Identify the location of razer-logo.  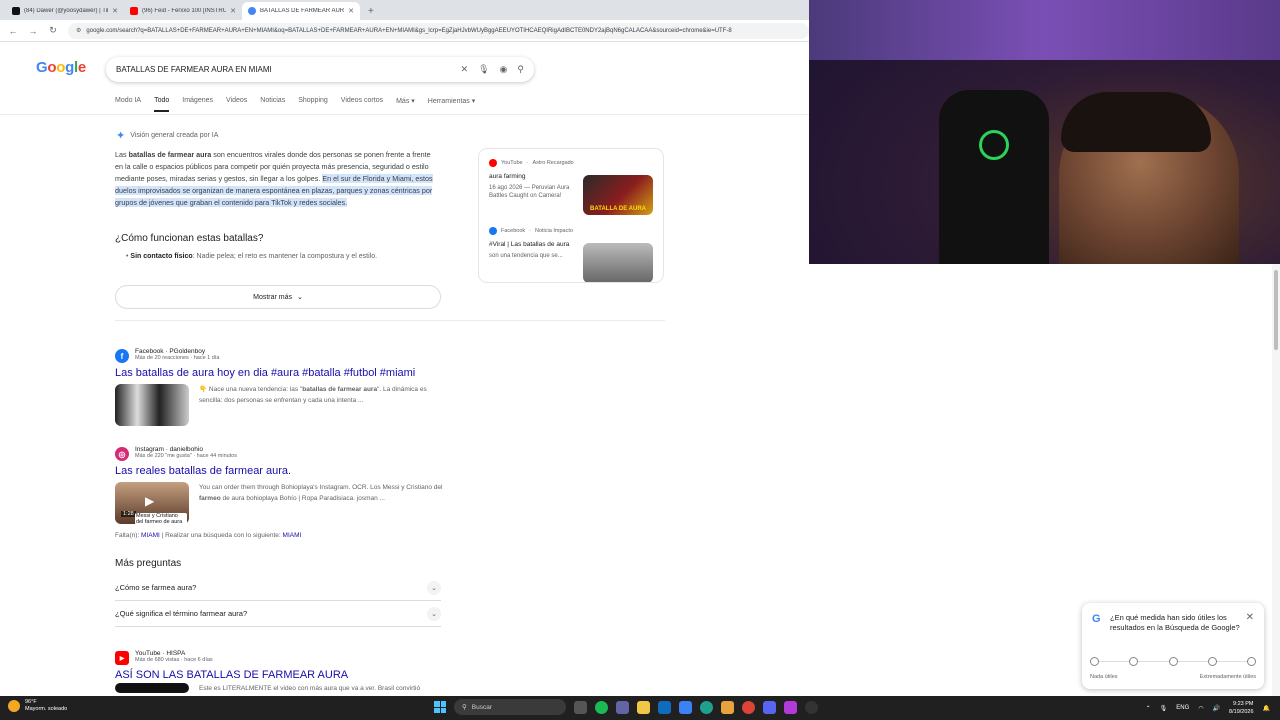
(994, 145).